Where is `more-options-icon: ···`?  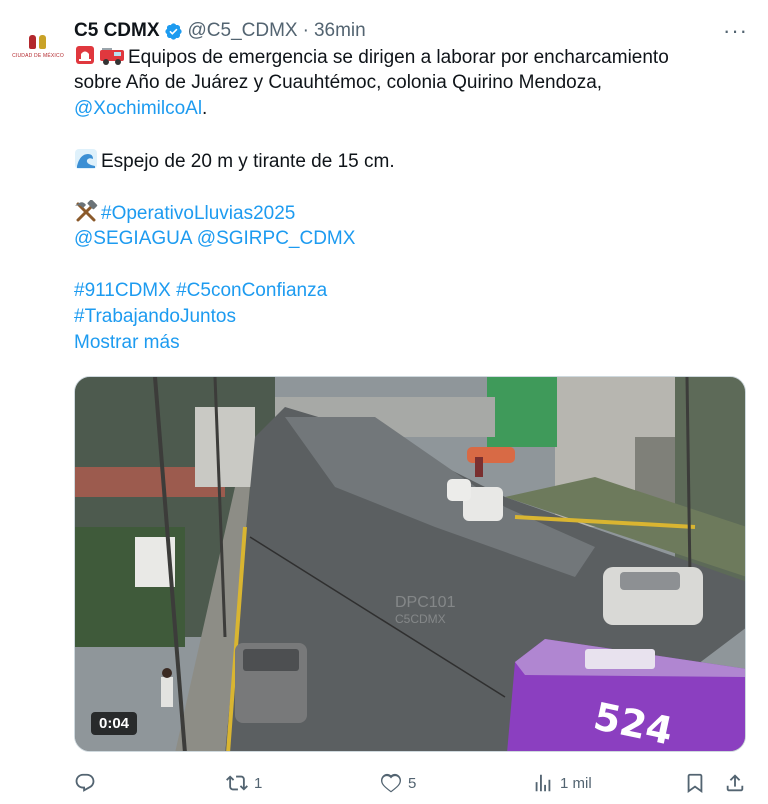
more-options-icon: ··· is located at coordinates (735, 31).